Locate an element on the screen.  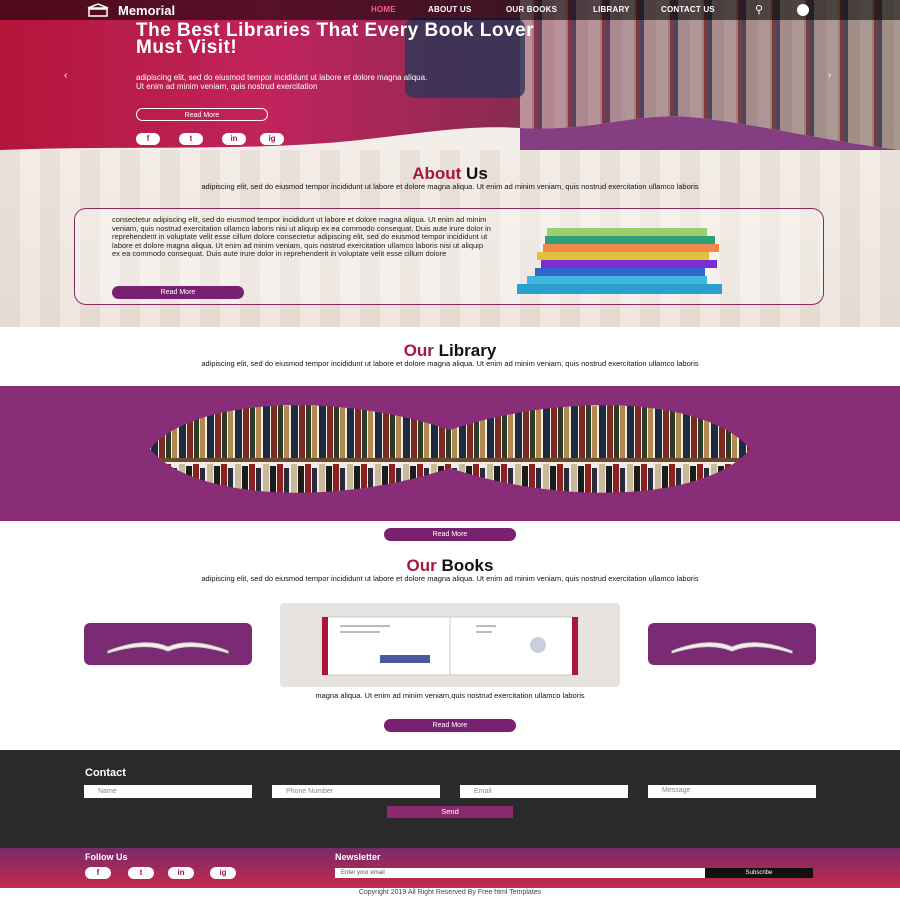
chevron-left-icon: ‹ is located at coordinates (65, 75).